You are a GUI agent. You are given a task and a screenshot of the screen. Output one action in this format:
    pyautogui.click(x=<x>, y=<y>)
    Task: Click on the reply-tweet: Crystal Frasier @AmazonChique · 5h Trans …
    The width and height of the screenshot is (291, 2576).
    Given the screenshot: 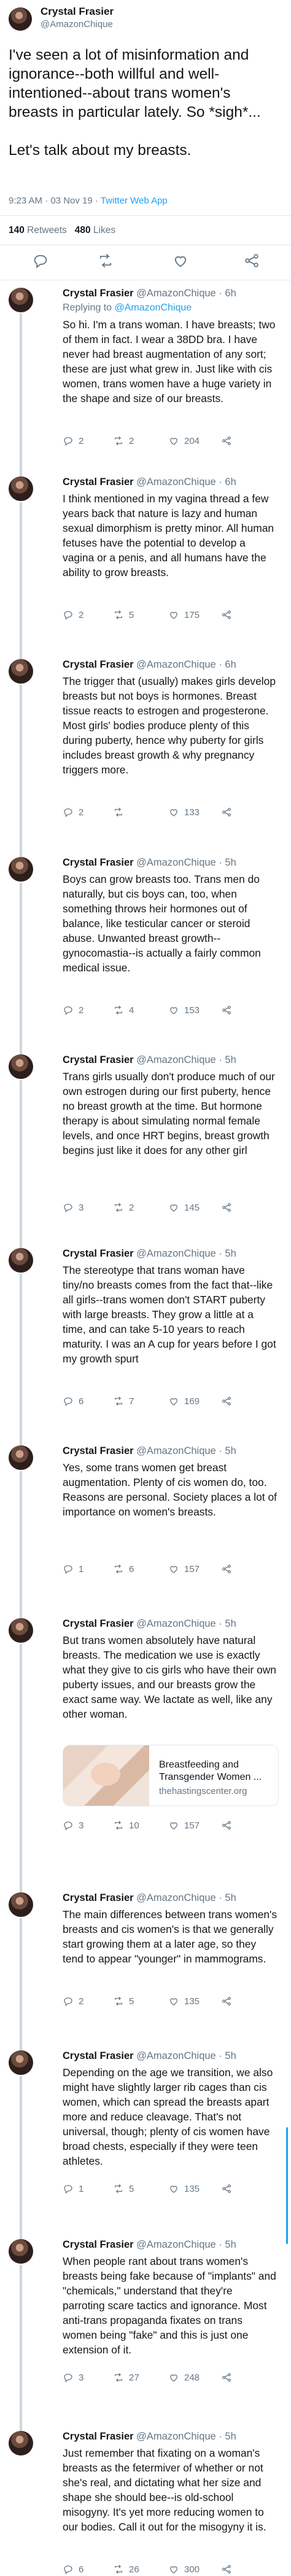 What is the action you would take?
    pyautogui.click(x=145, y=1144)
    